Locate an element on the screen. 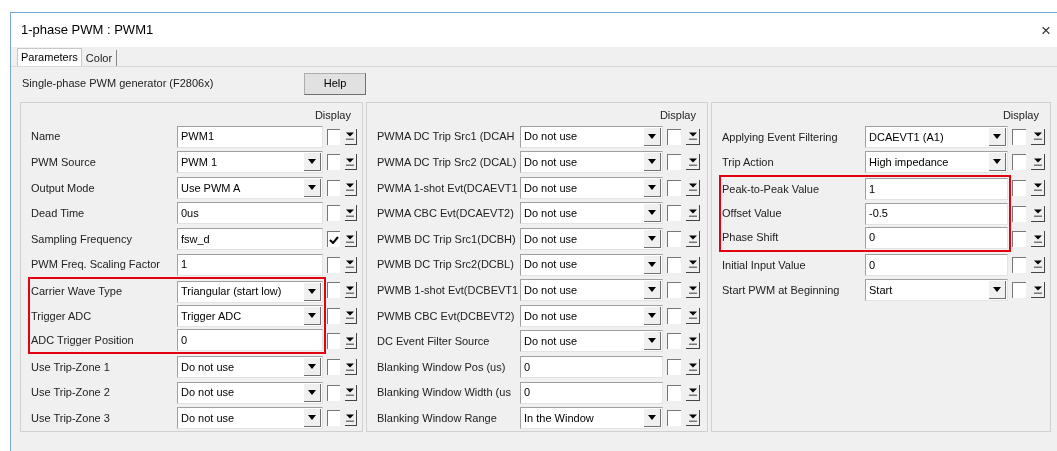  parameter-label: Use Trip-Zone 3 is located at coordinates (71, 418).